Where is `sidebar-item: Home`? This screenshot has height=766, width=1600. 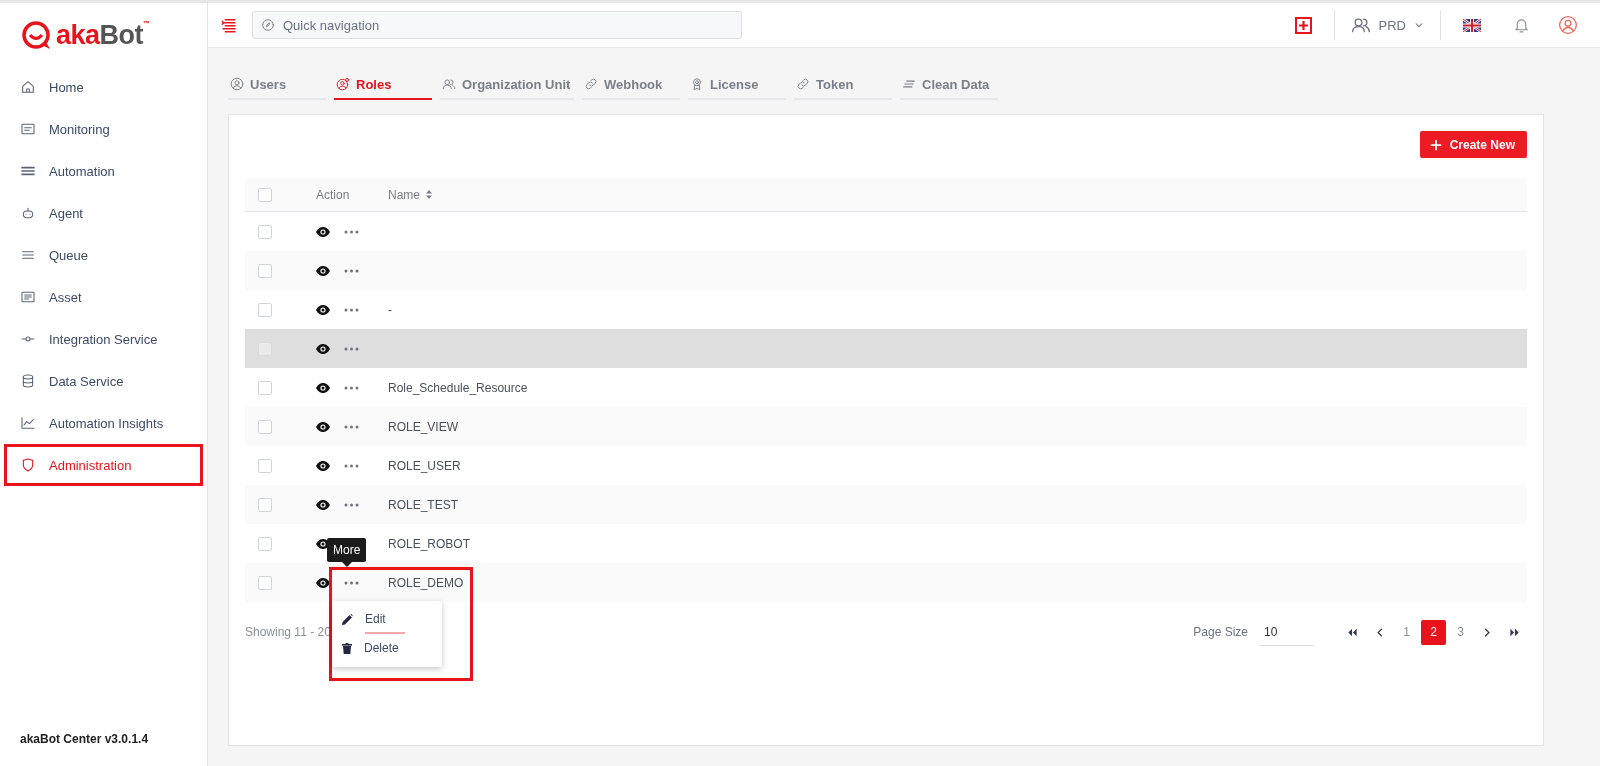 sidebar-item: Home is located at coordinates (103, 87).